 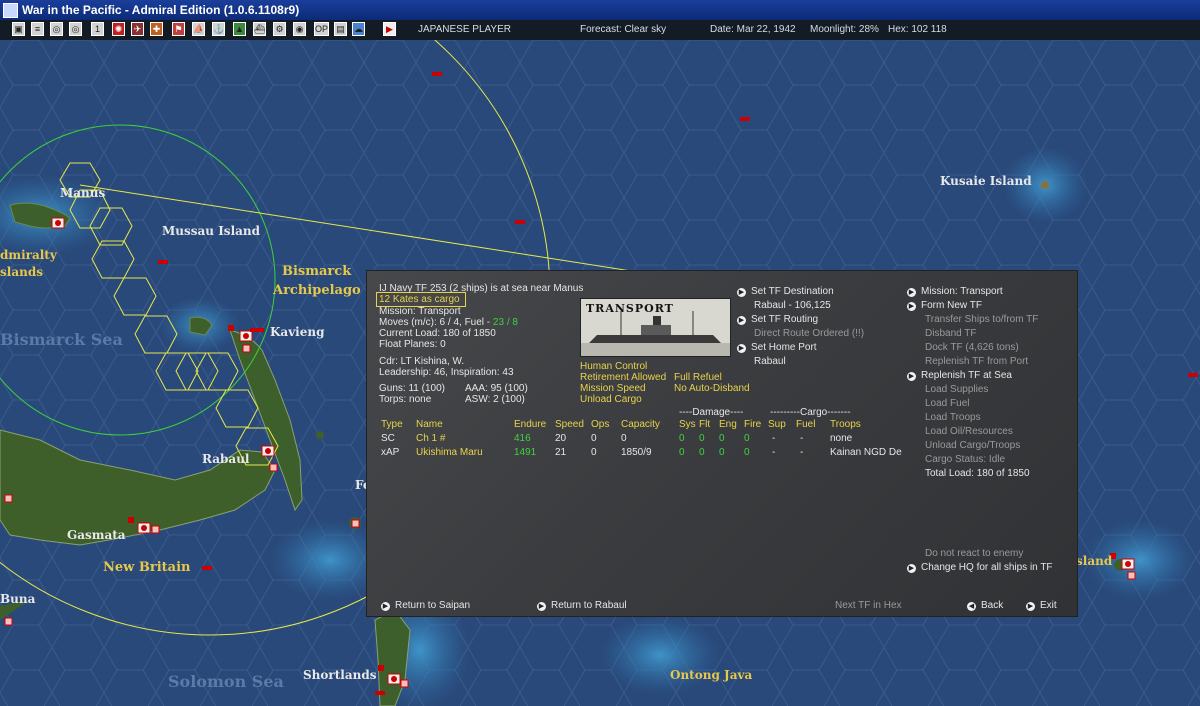 What do you see at coordinates (37, 29) in the screenshot?
I see `list-icon: ≡` at bounding box center [37, 29].